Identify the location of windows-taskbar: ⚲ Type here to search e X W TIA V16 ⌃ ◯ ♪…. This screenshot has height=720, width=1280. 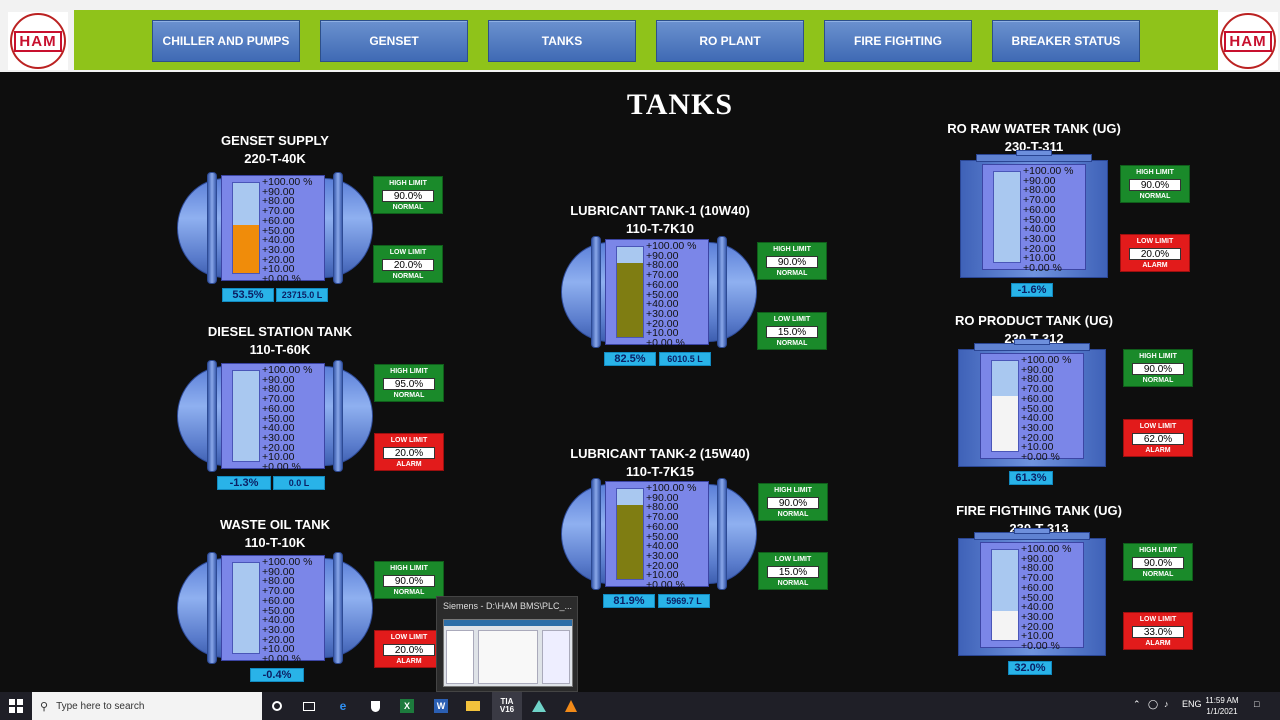
(640, 706).